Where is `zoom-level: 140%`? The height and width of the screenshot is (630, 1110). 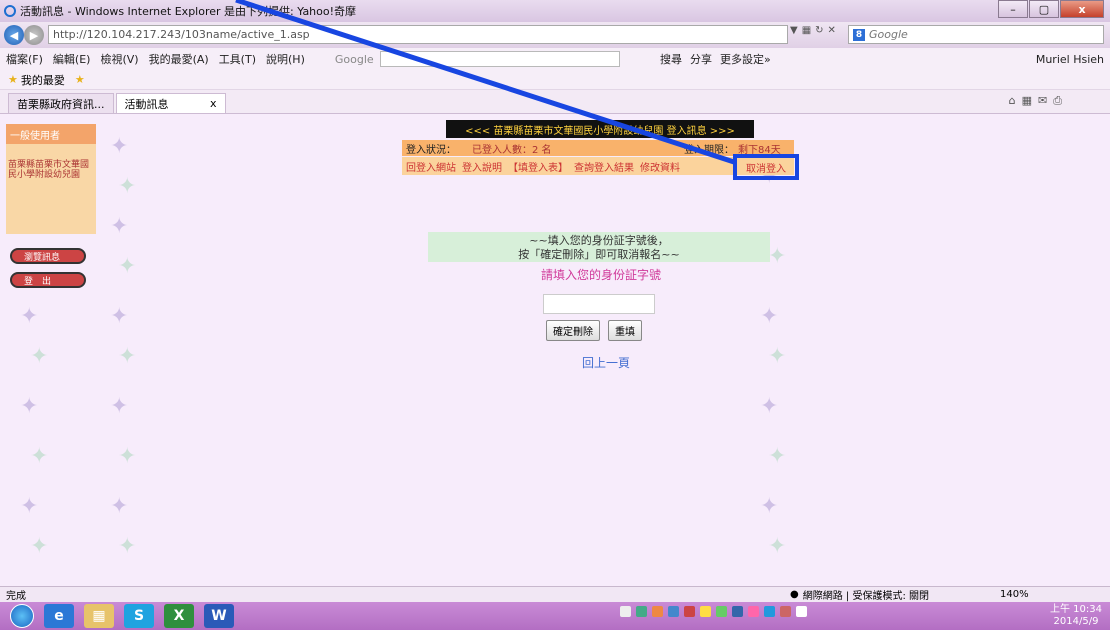
zoom-level: 140% is located at coordinates (1014, 594).